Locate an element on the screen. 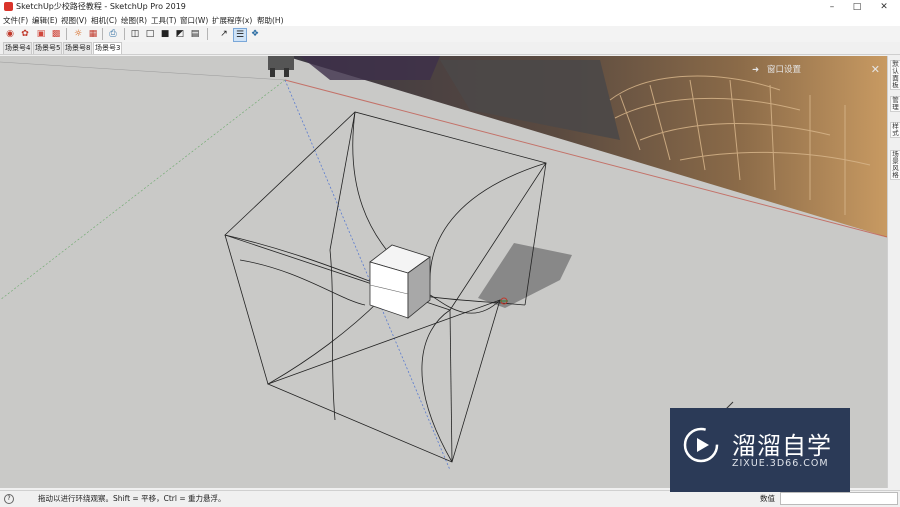 The height and width of the screenshot is (507, 900). side-tab: 默认面板 is located at coordinates (895, 75).